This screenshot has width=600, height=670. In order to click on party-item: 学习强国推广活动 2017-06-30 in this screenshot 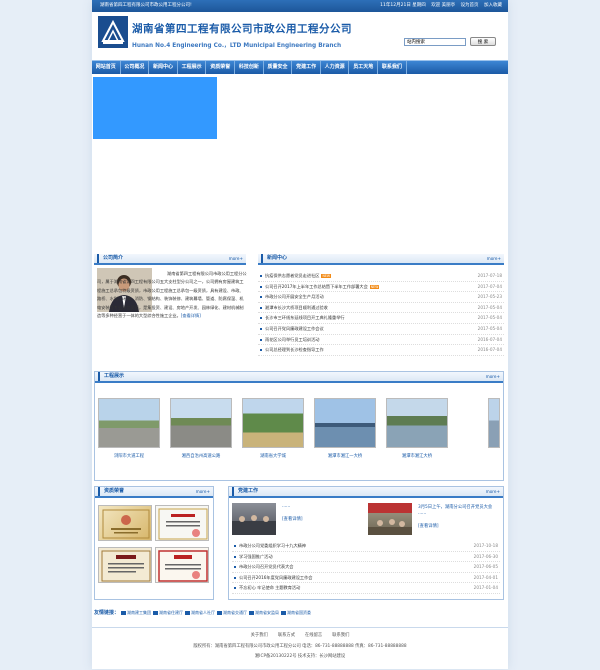, I will do `click(366, 557)`.